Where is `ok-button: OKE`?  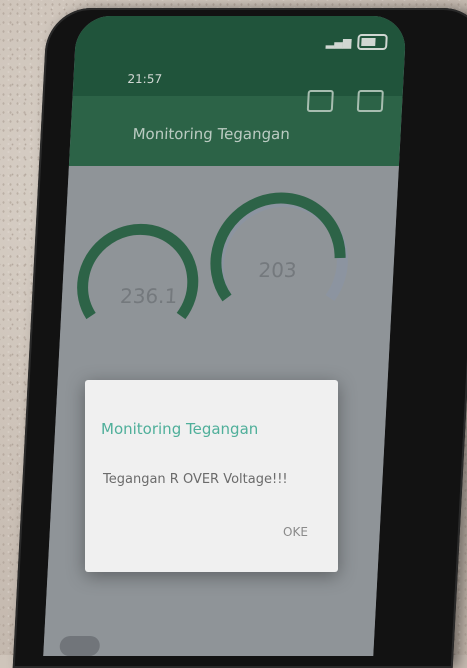 ok-button: OKE is located at coordinates (295, 532).